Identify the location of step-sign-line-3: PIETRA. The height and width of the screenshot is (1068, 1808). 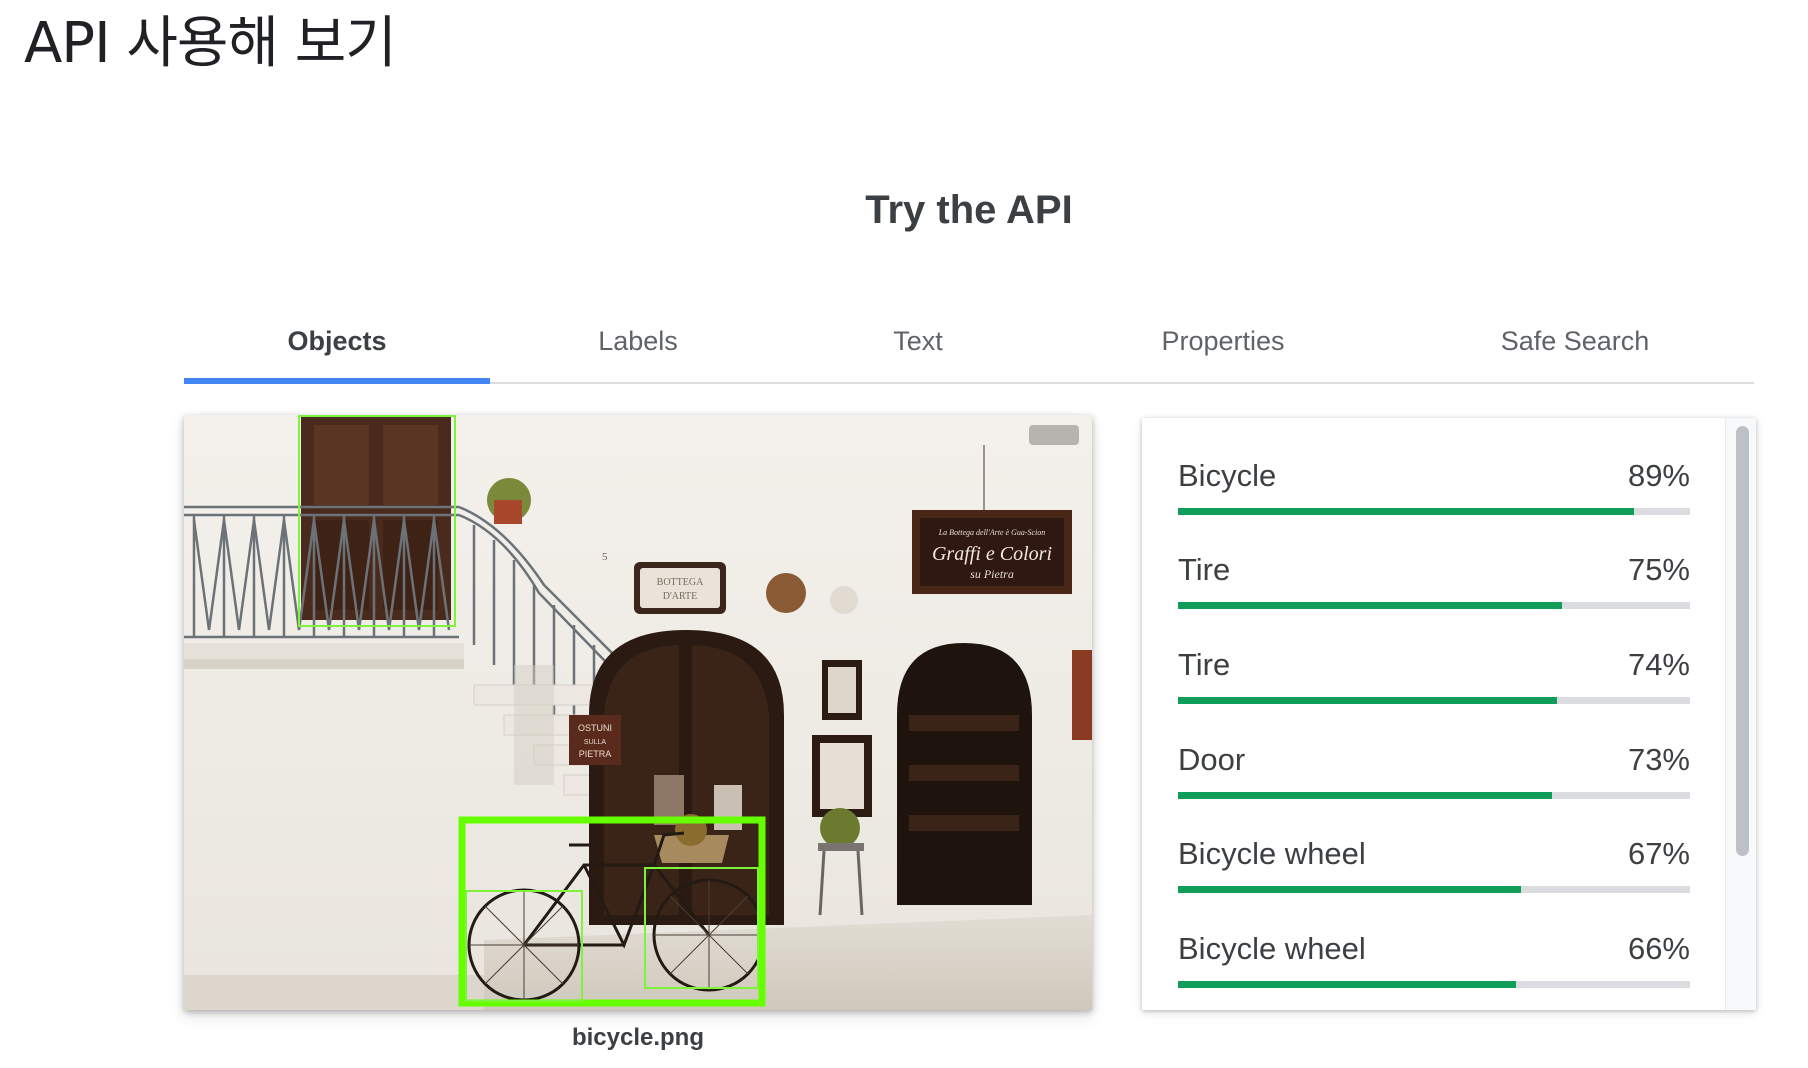
(595, 754).